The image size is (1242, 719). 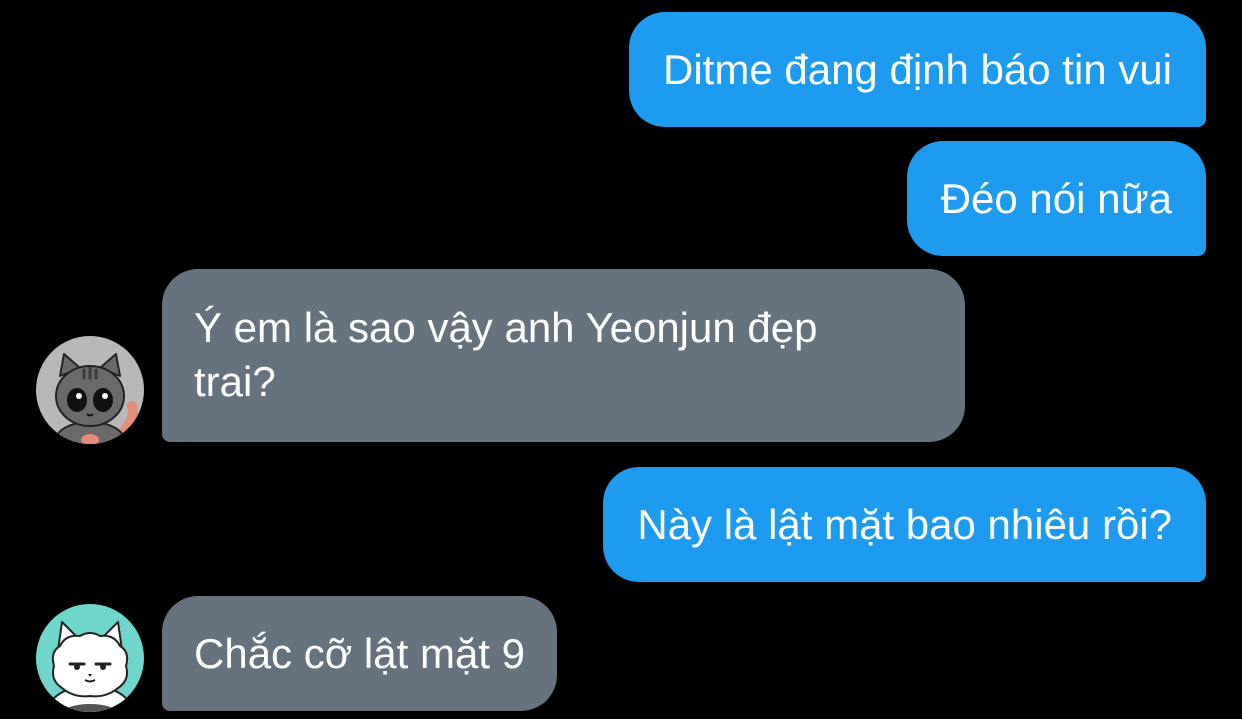 I want to click on white-cat-avatar, so click(x=90, y=658).